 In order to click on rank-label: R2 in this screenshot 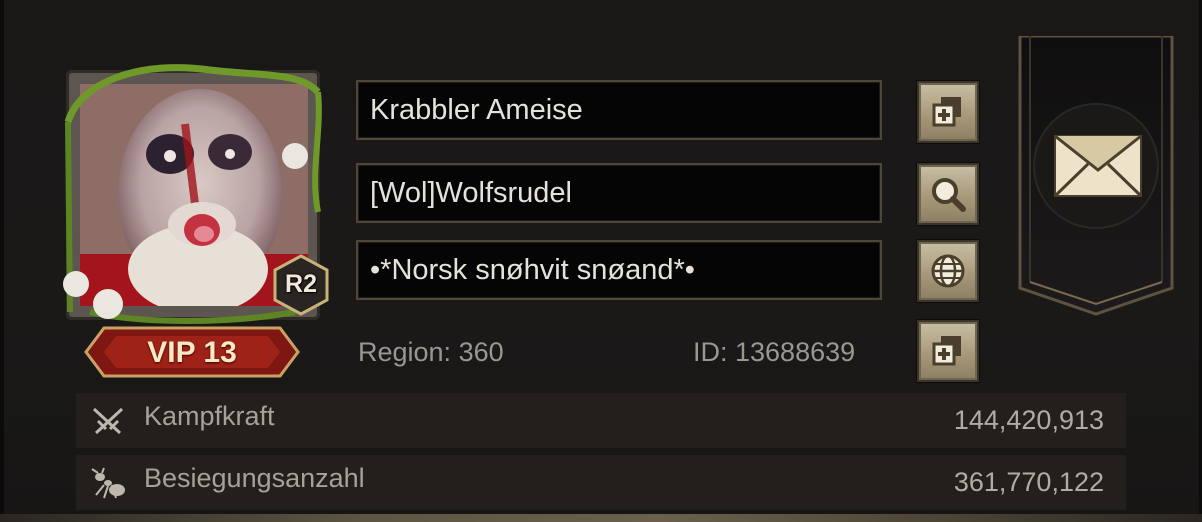, I will do `click(301, 284)`.